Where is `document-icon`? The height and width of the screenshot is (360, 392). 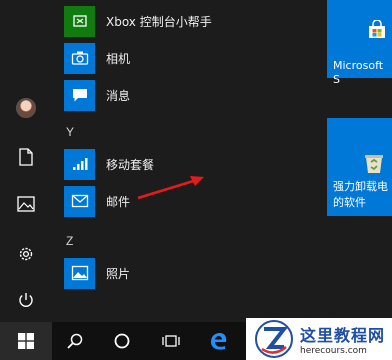
document-icon is located at coordinates (26, 157).